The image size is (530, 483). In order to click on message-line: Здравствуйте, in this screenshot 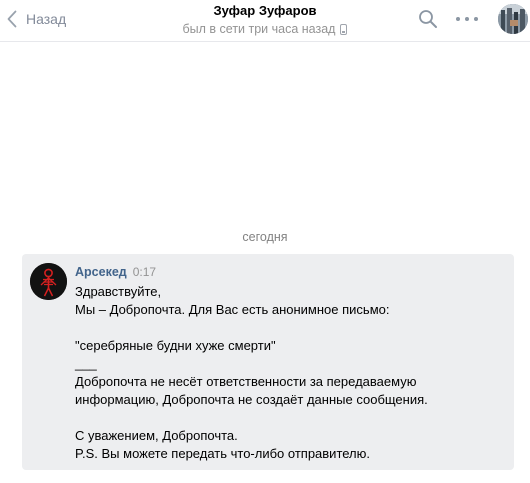, I will do `click(118, 291)`.